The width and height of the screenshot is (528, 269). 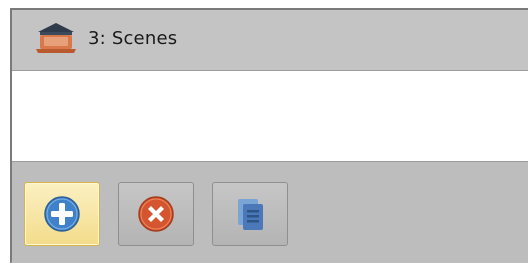 I want to click on add-scene-button, so click(x=62, y=214).